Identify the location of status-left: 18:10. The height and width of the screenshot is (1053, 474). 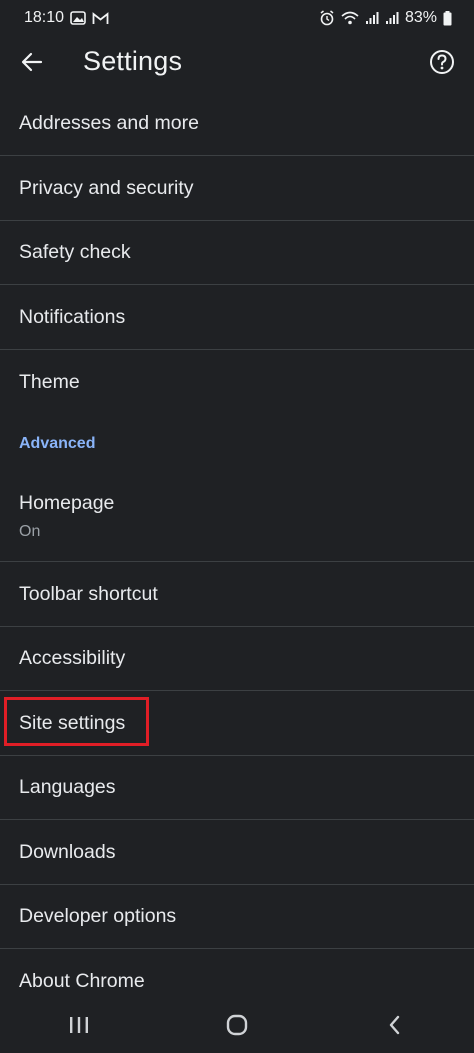
(66, 18).